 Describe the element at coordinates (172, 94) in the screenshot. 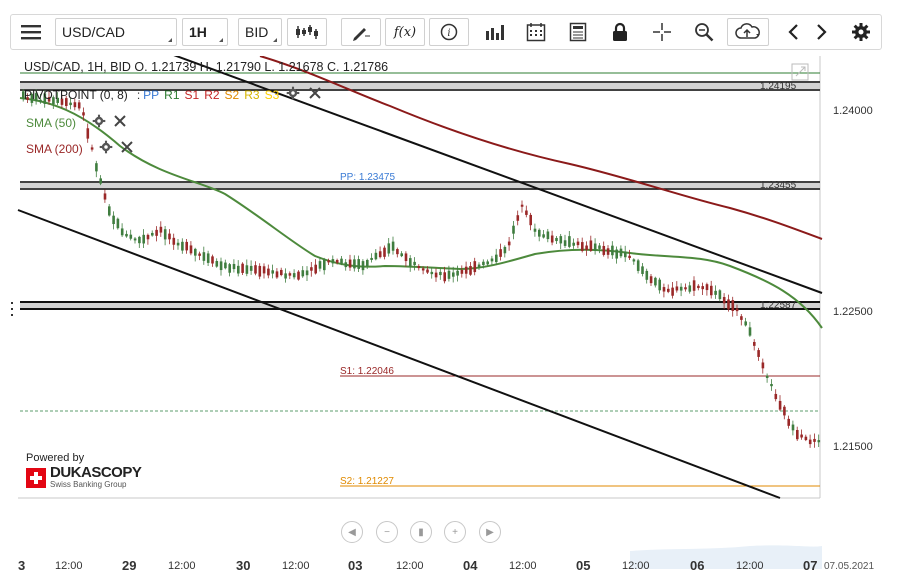

I see `pivot-legend: PIVOTPOINT (0, 8) : PP R1 S1 R2 S2 R3 S3` at that location.